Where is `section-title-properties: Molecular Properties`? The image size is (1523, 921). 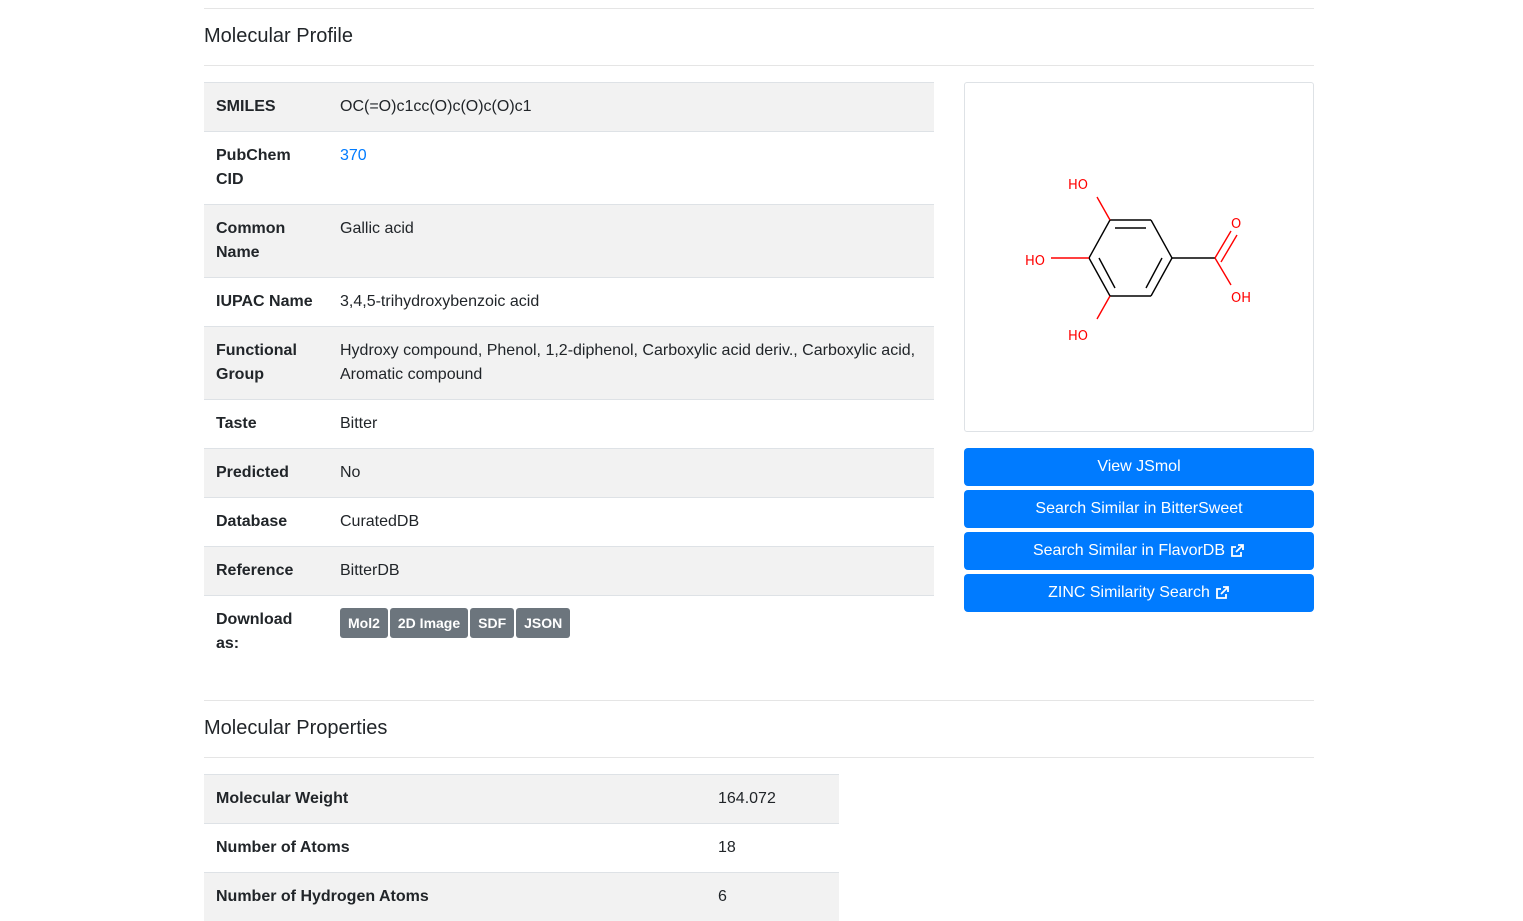 section-title-properties: Molecular Properties is located at coordinates (295, 728).